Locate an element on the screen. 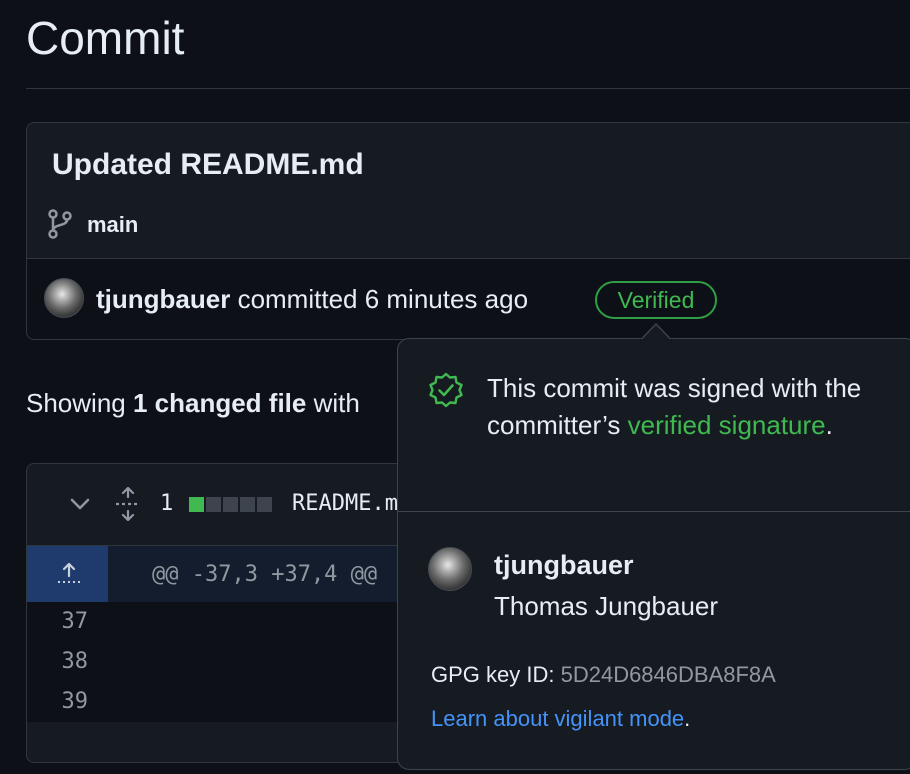 The image size is (910, 774). diffstat-blocks is located at coordinates (231, 506).